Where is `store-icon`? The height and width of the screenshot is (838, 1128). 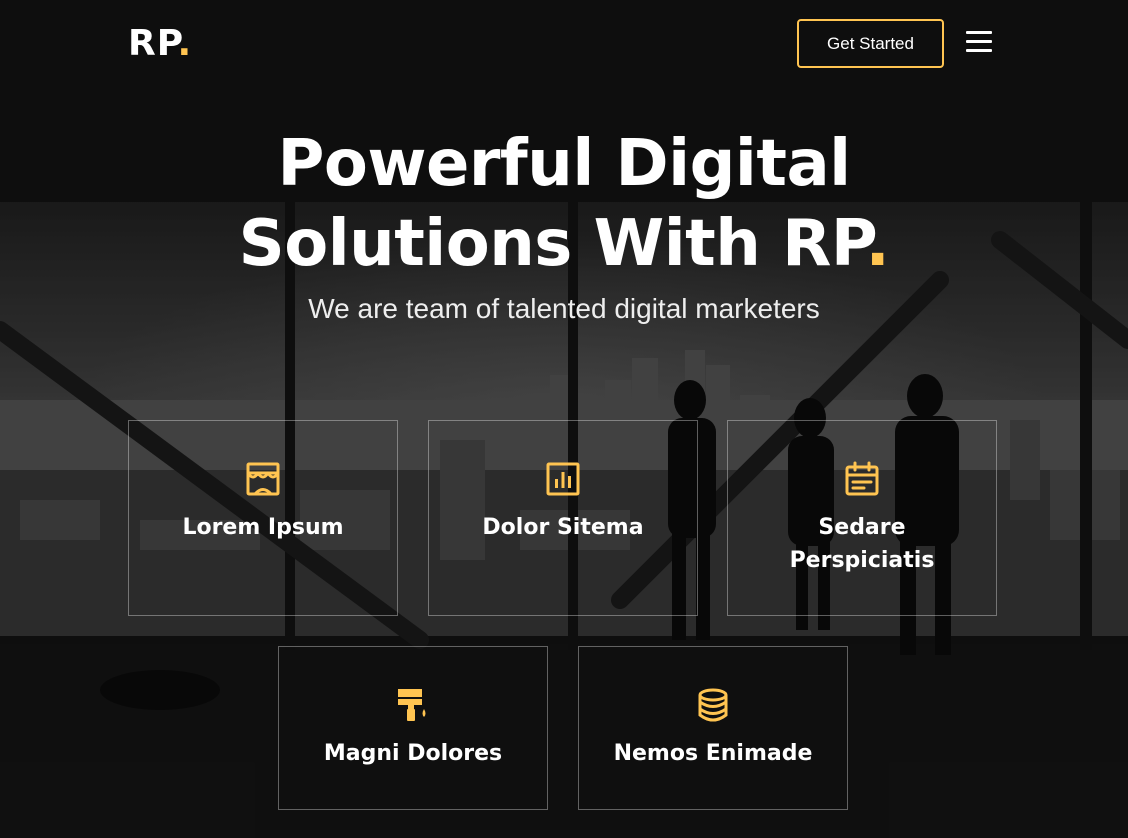 store-icon is located at coordinates (263, 479).